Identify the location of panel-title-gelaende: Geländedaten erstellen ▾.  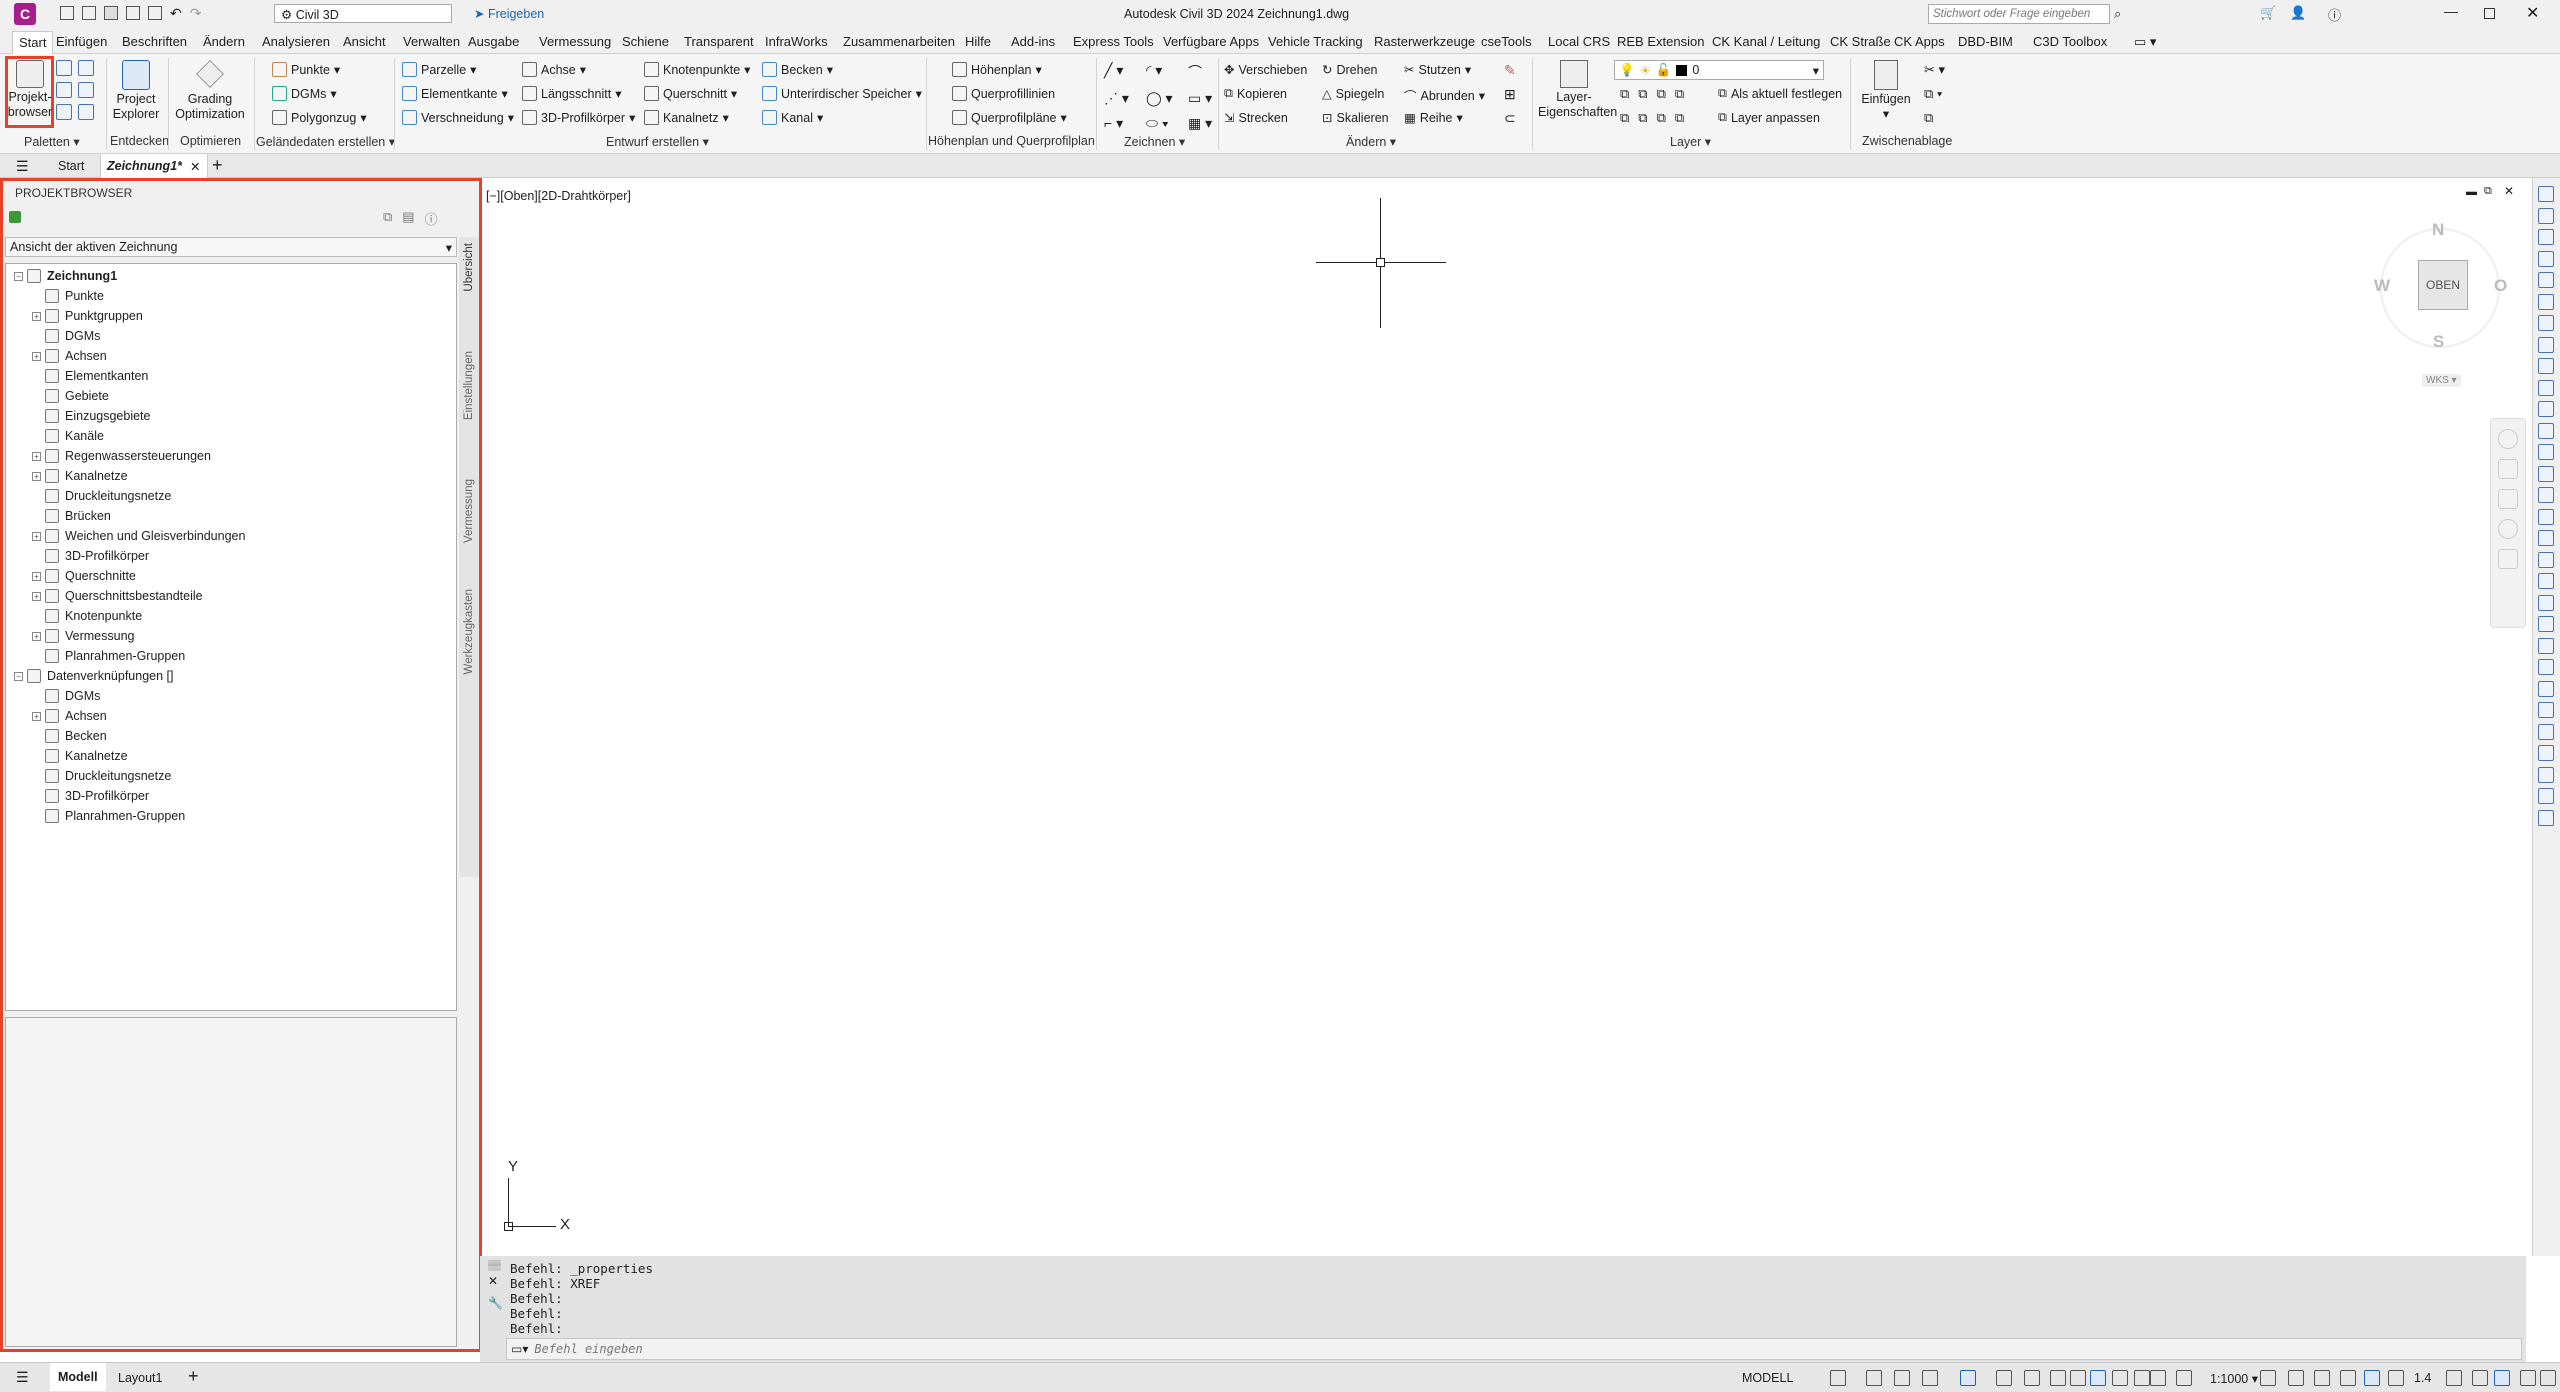
(325, 141).